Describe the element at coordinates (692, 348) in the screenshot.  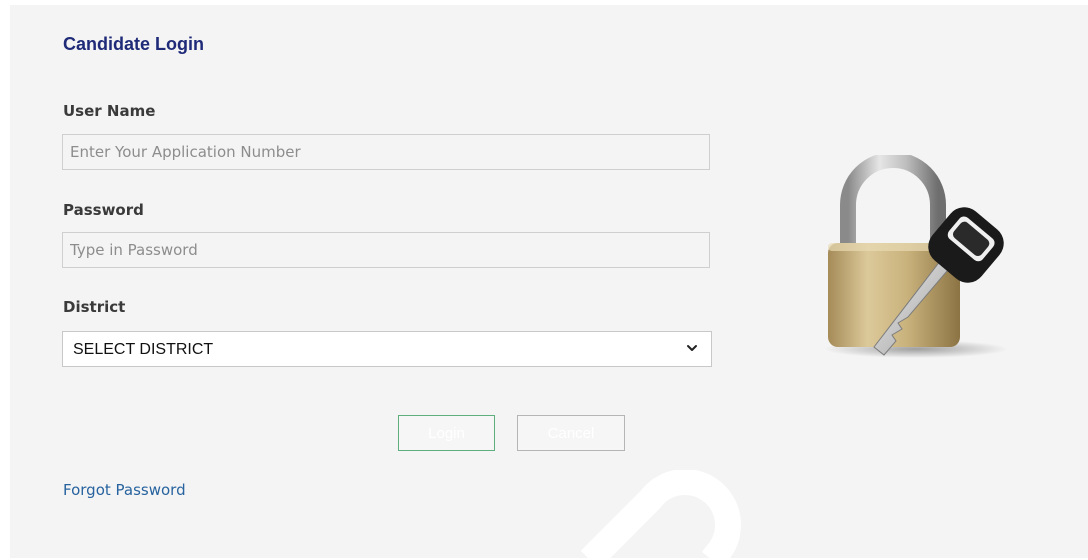
I see `chevron-down-icon` at that location.